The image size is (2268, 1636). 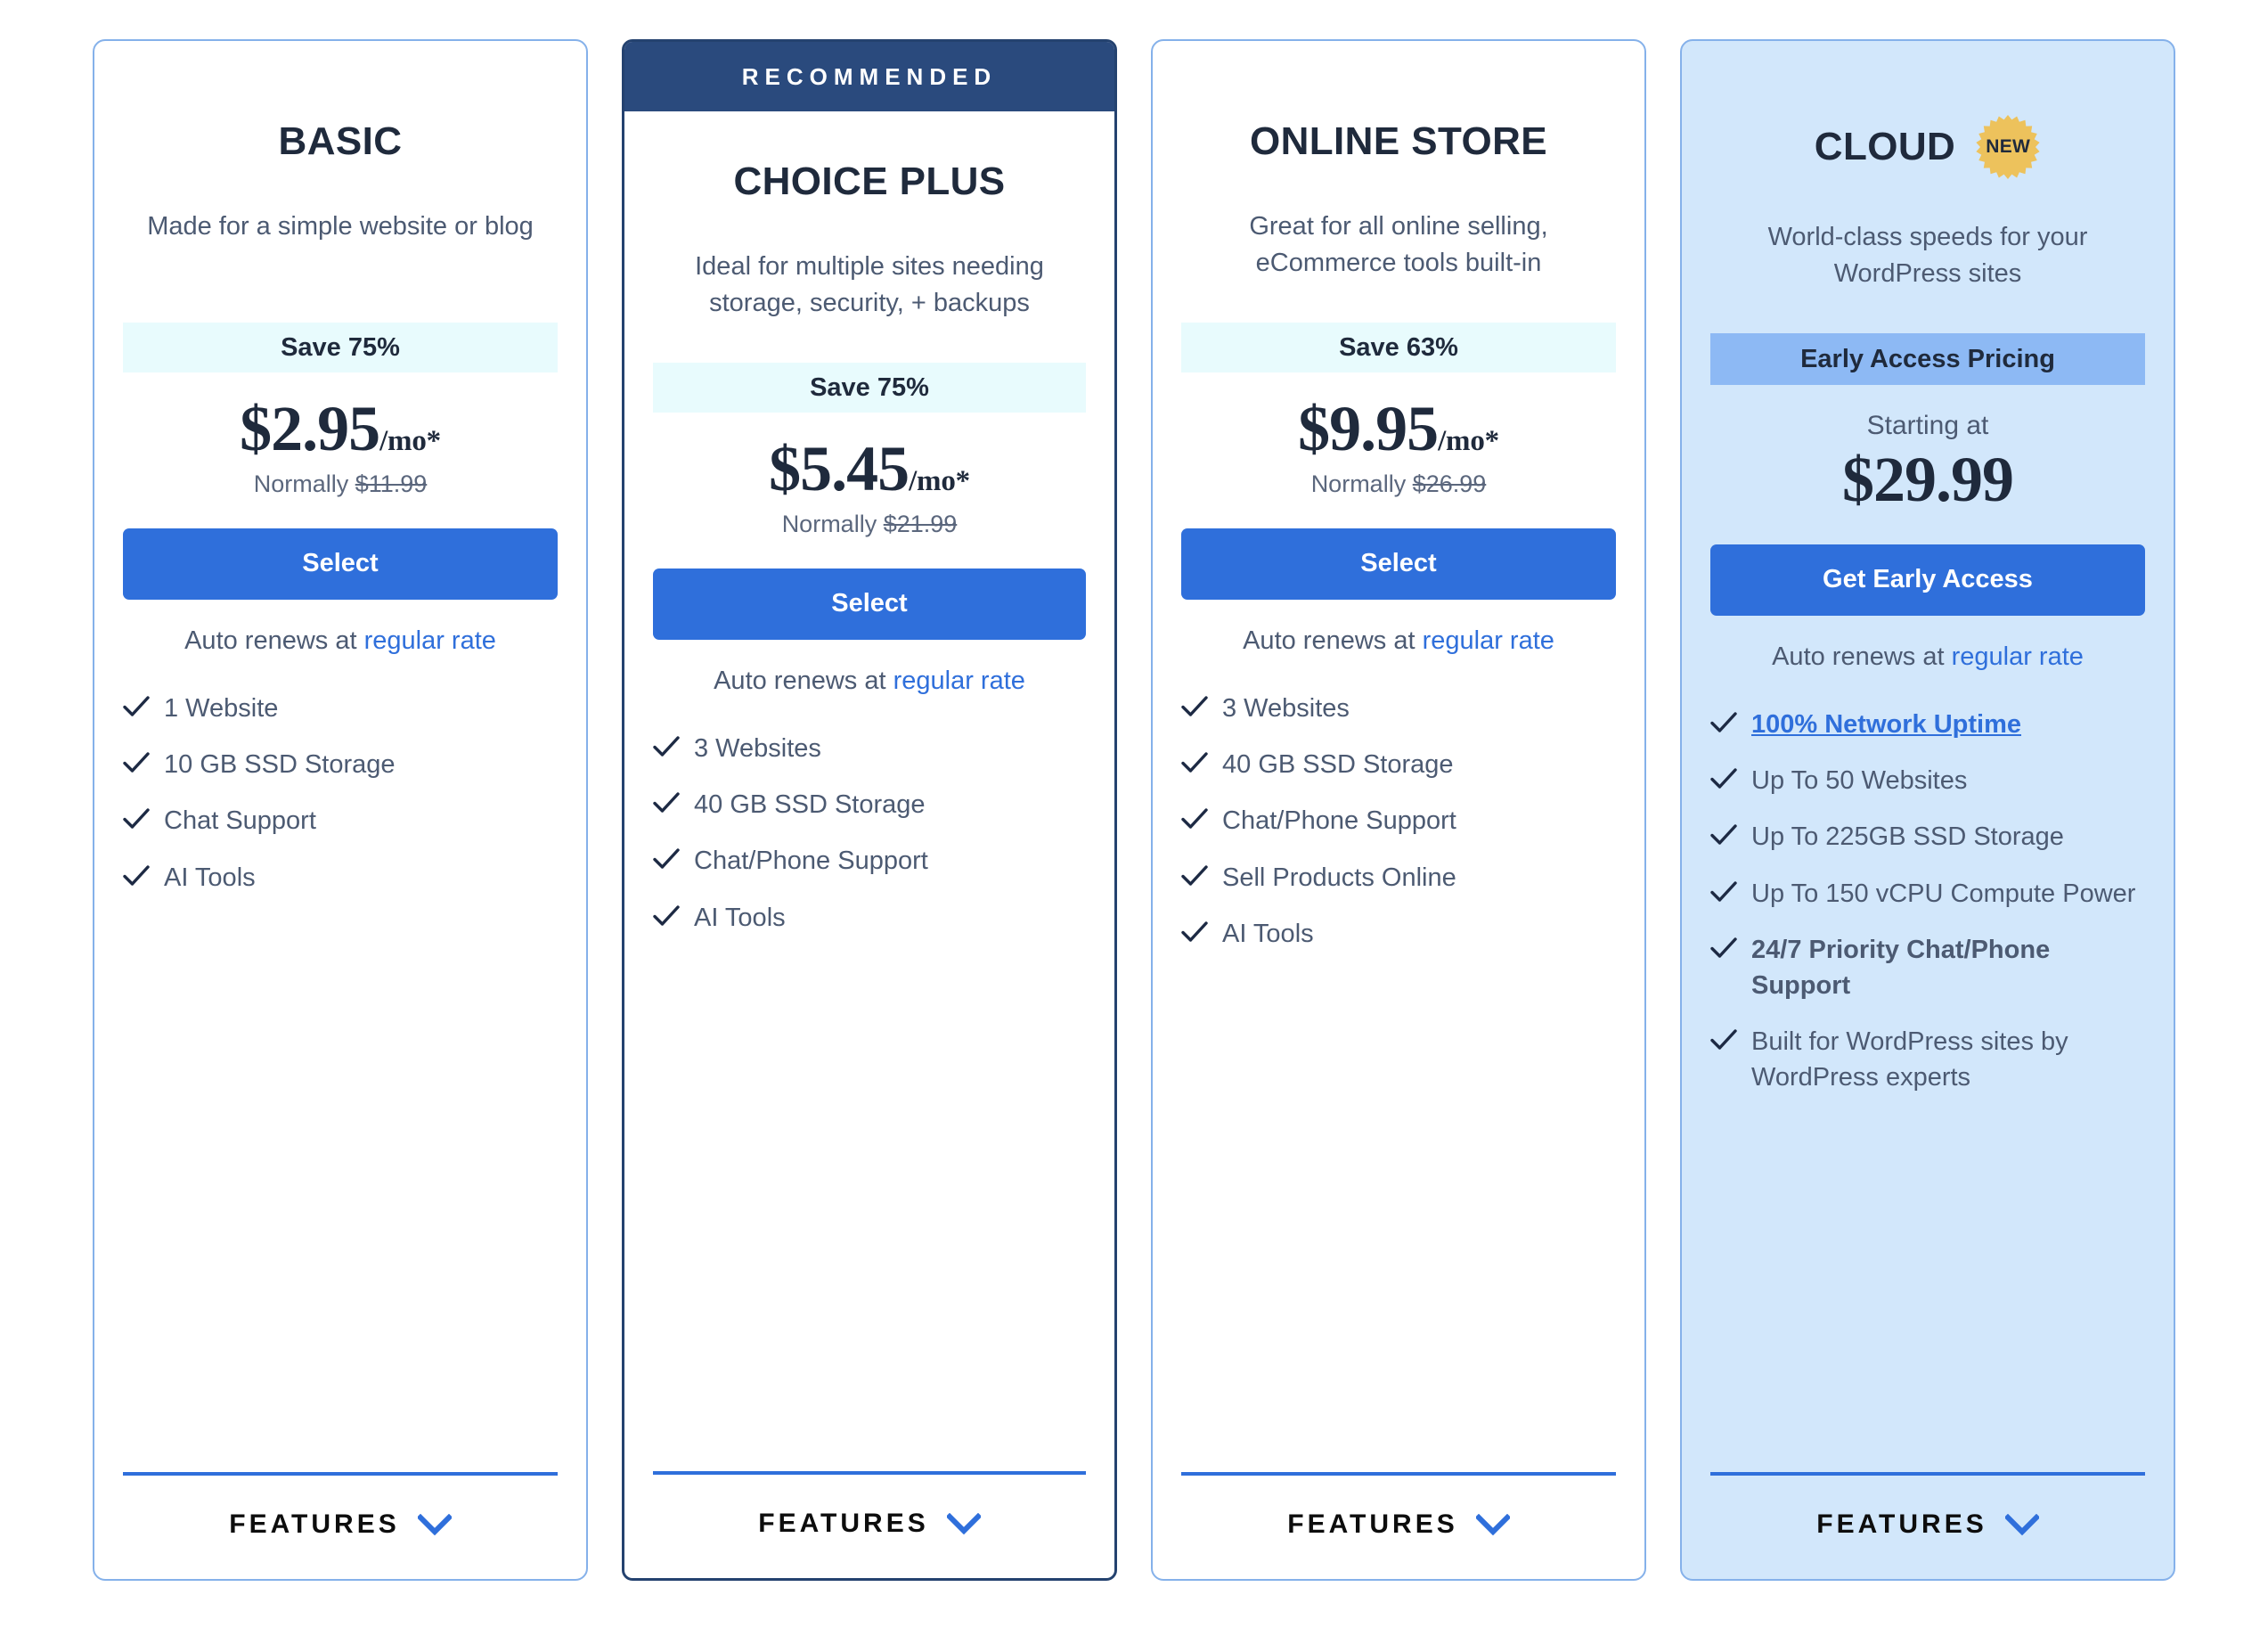 I want to click on plan-title: ONLINE STORE, so click(x=1398, y=141).